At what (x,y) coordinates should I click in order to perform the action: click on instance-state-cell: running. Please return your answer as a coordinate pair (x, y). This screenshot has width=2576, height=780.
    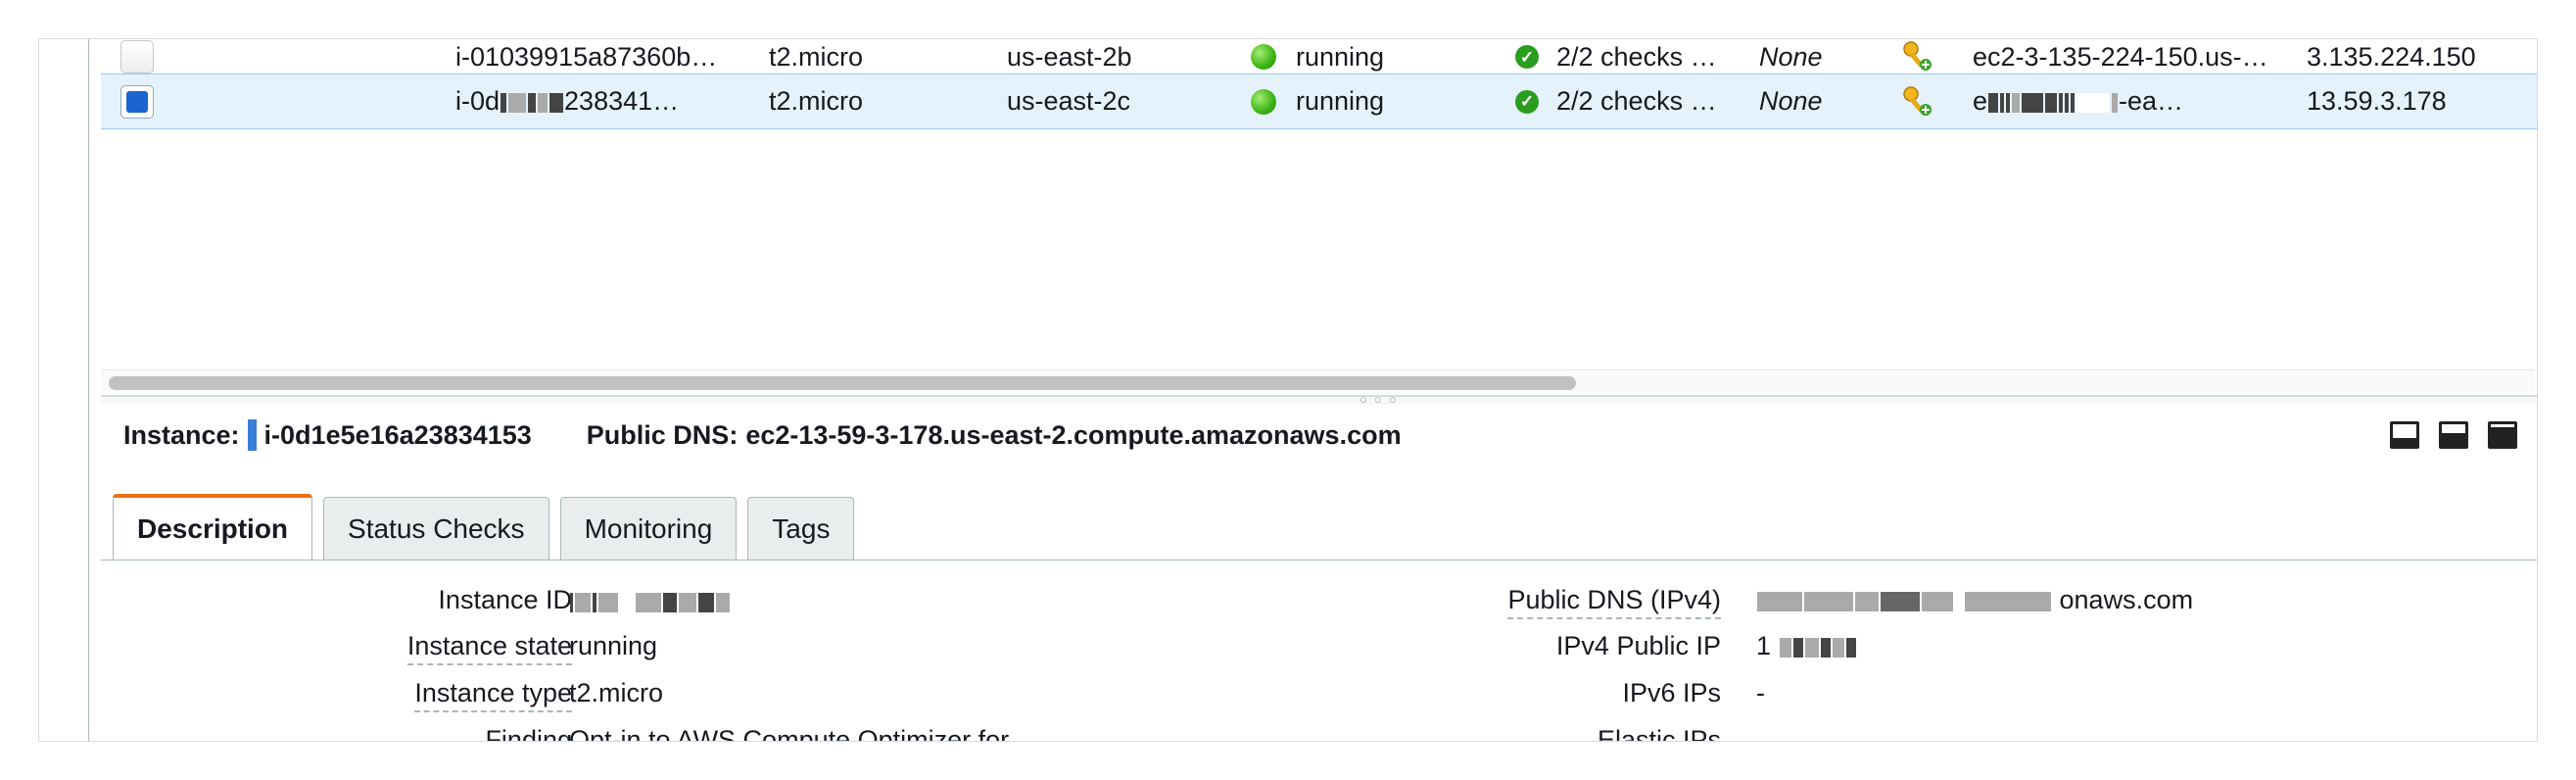
    Looking at the image, I should click on (1349, 101).